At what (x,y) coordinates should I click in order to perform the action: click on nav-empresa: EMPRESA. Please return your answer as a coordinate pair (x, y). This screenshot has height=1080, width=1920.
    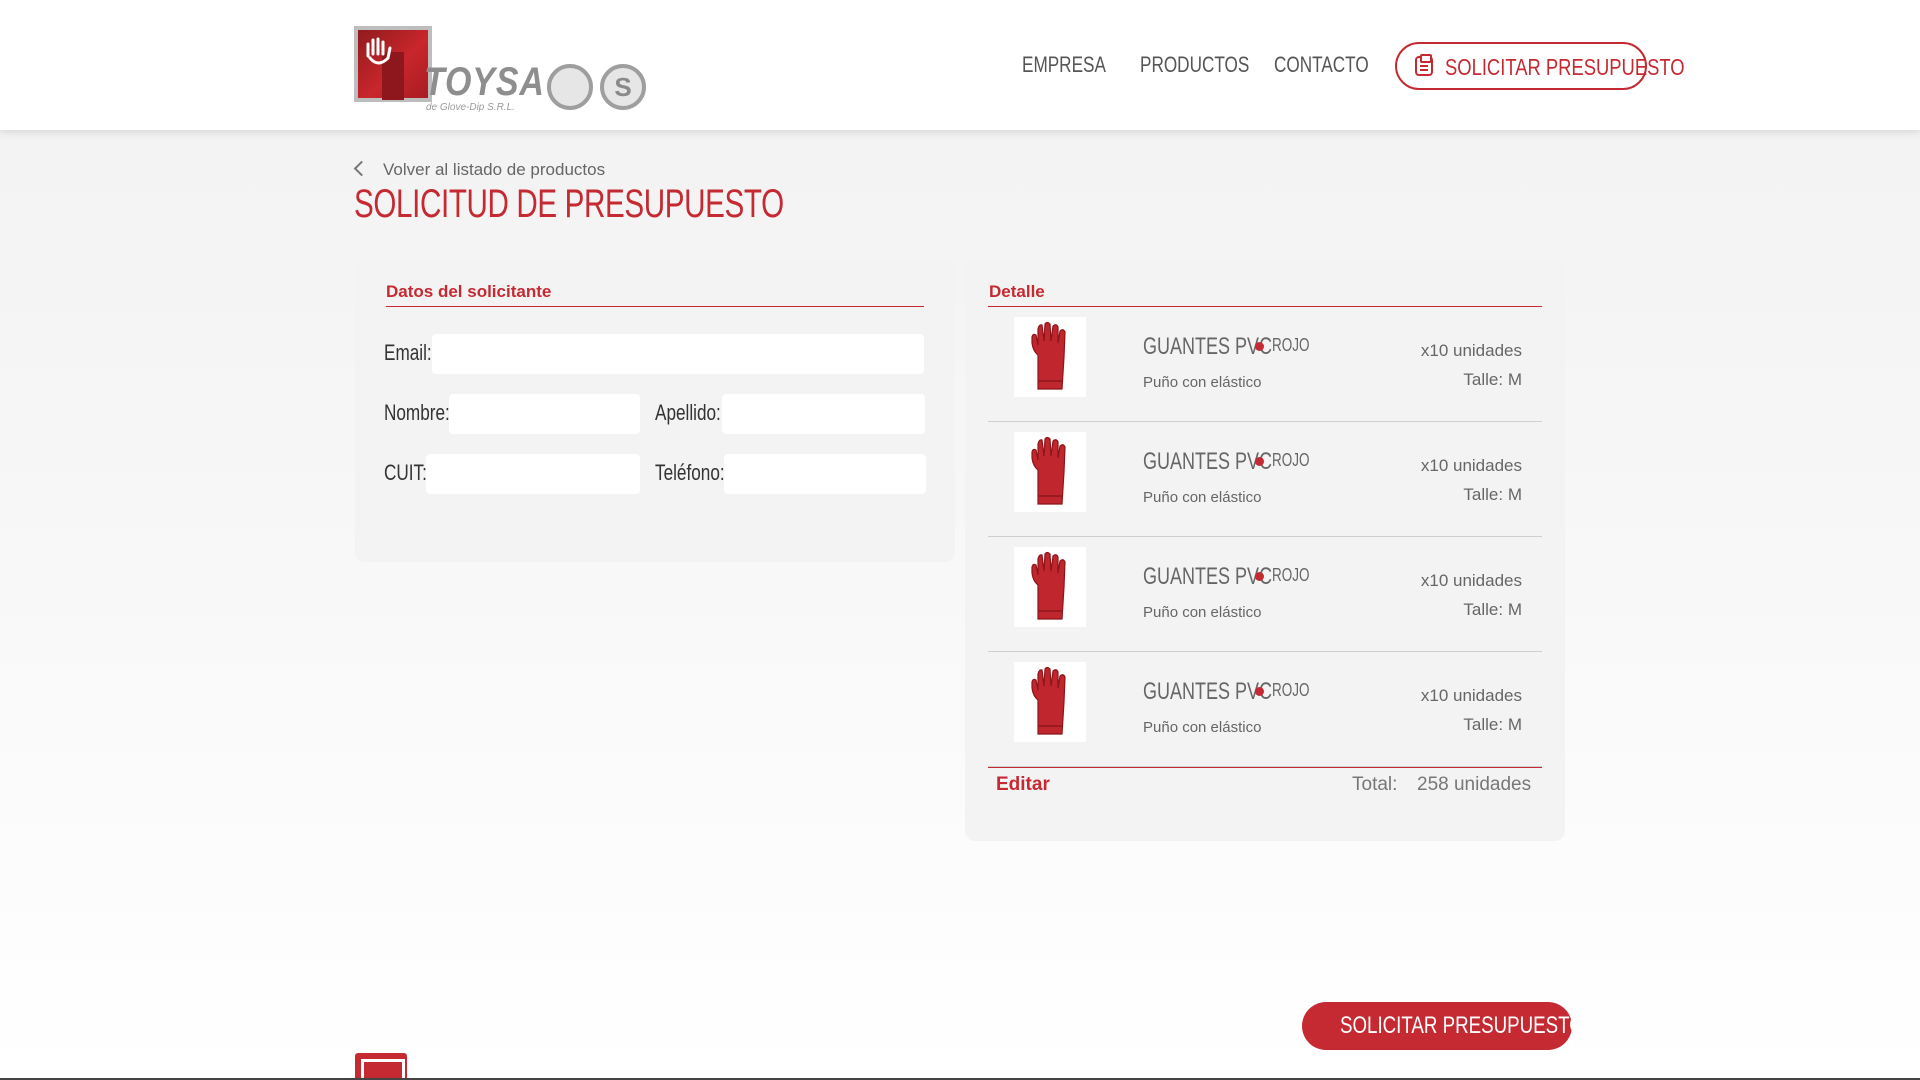
    Looking at the image, I should click on (1076, 65).